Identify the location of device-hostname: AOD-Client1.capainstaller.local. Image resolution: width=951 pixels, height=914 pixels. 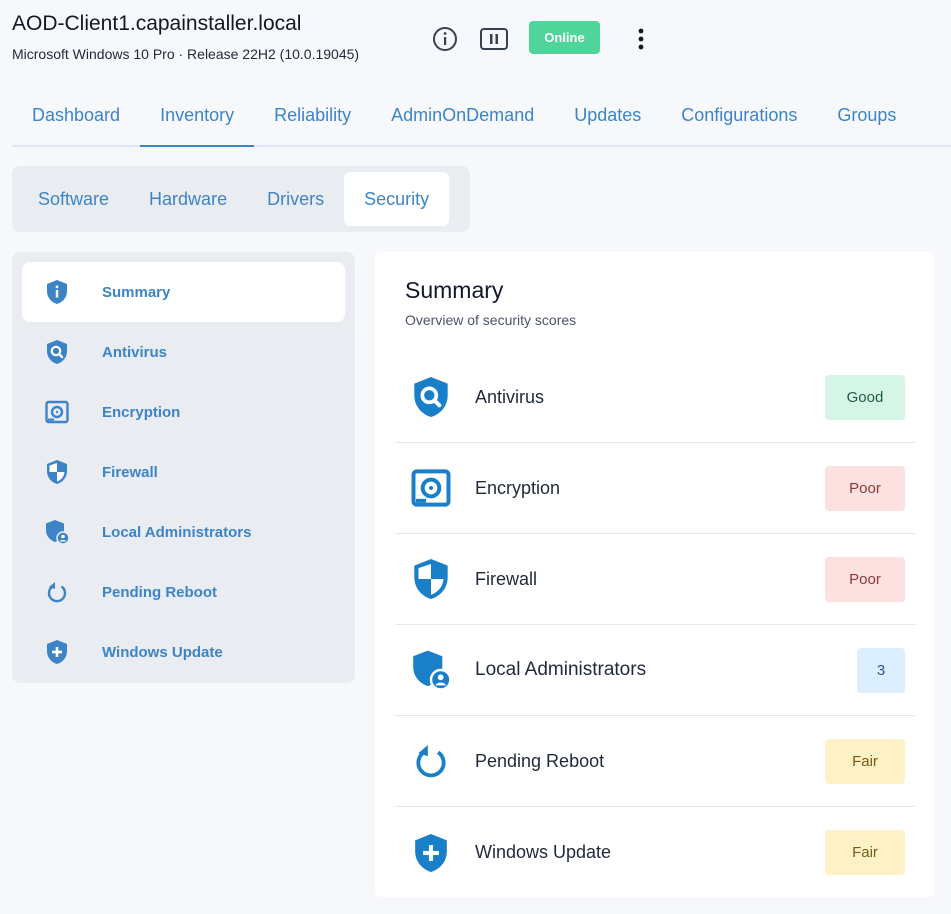
(157, 23).